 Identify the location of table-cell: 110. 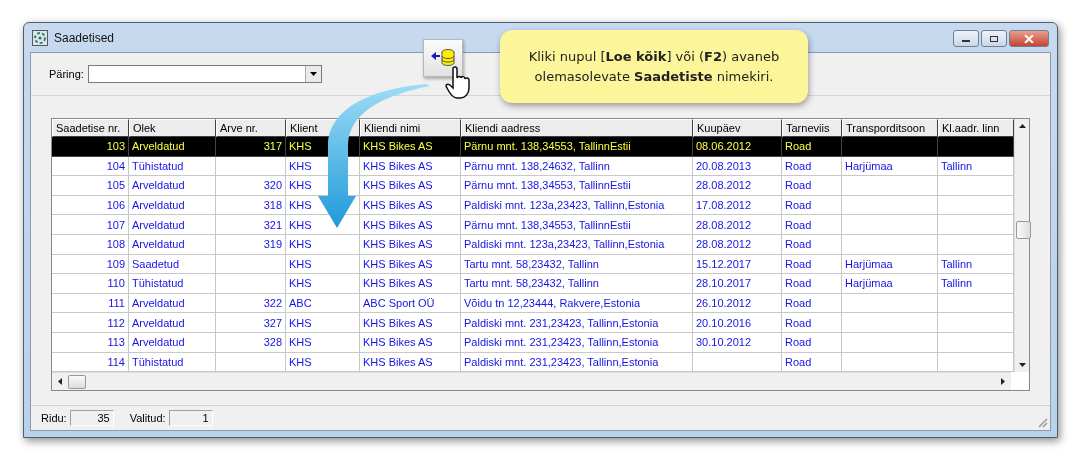
(116, 283).